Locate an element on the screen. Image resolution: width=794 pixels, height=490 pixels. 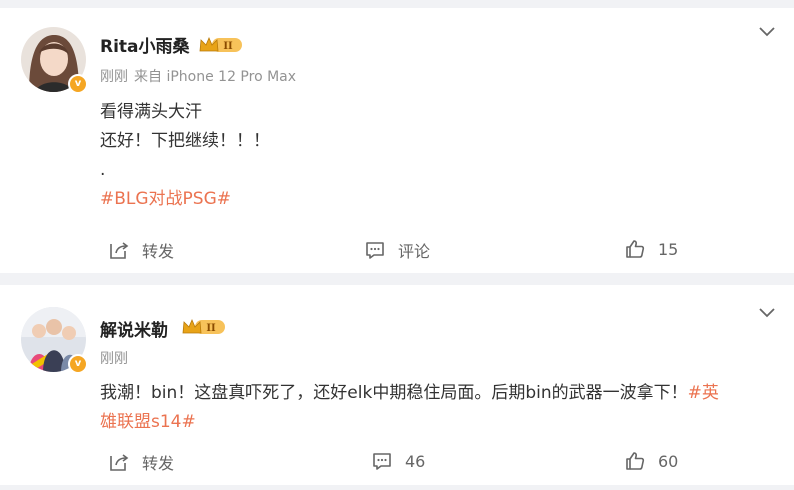
content-text: 我潮！bin！这盘真吓死了，还好elk中期稳住局面。后期bin的武器一波拿下！ is located at coordinates (394, 393).